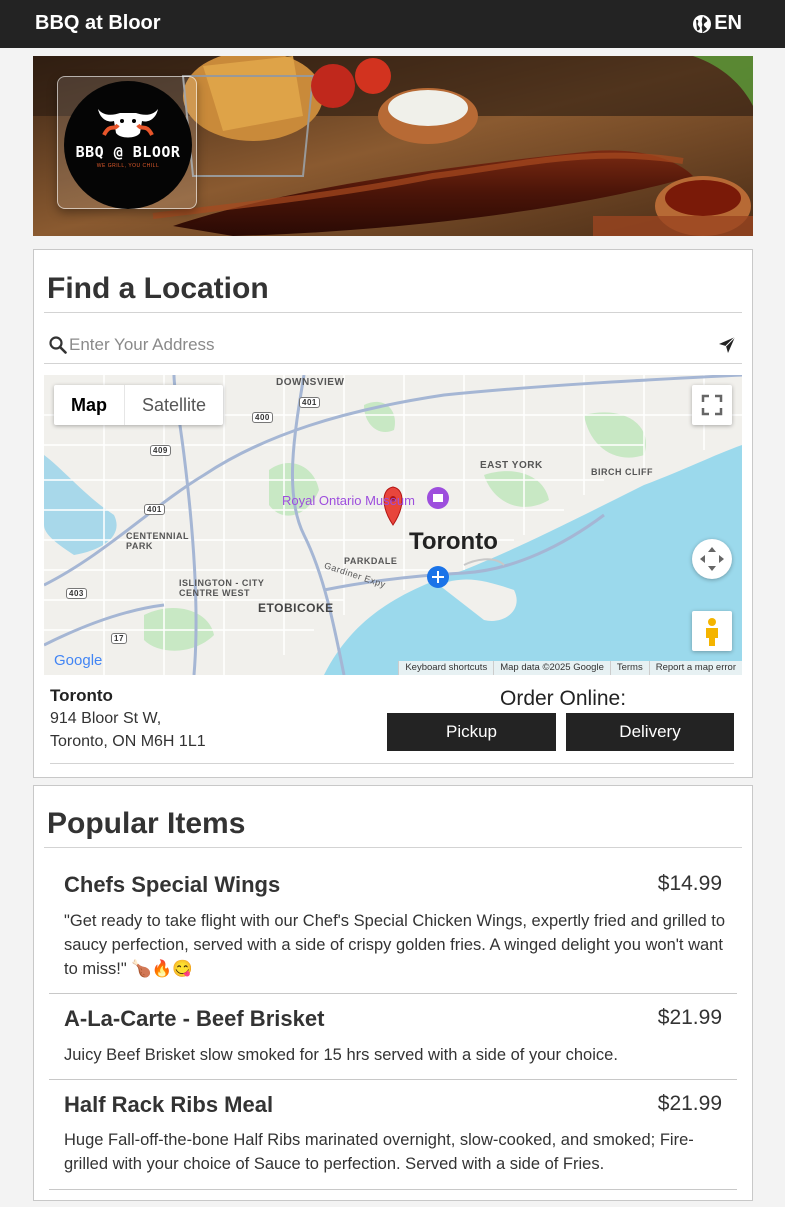 The height and width of the screenshot is (1207, 785). I want to click on logo-badge: BBQ @ BLOOR WE GRILL, YOU CHILL, so click(128, 145).